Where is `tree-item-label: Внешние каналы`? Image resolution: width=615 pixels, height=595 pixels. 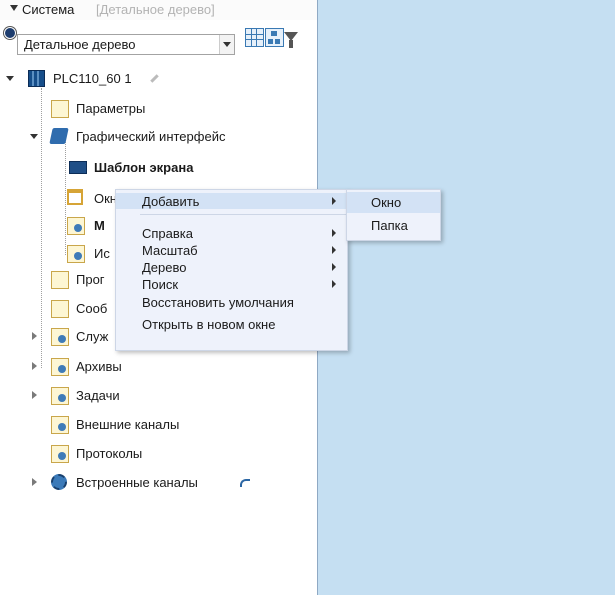 tree-item-label: Внешние каналы is located at coordinates (128, 424).